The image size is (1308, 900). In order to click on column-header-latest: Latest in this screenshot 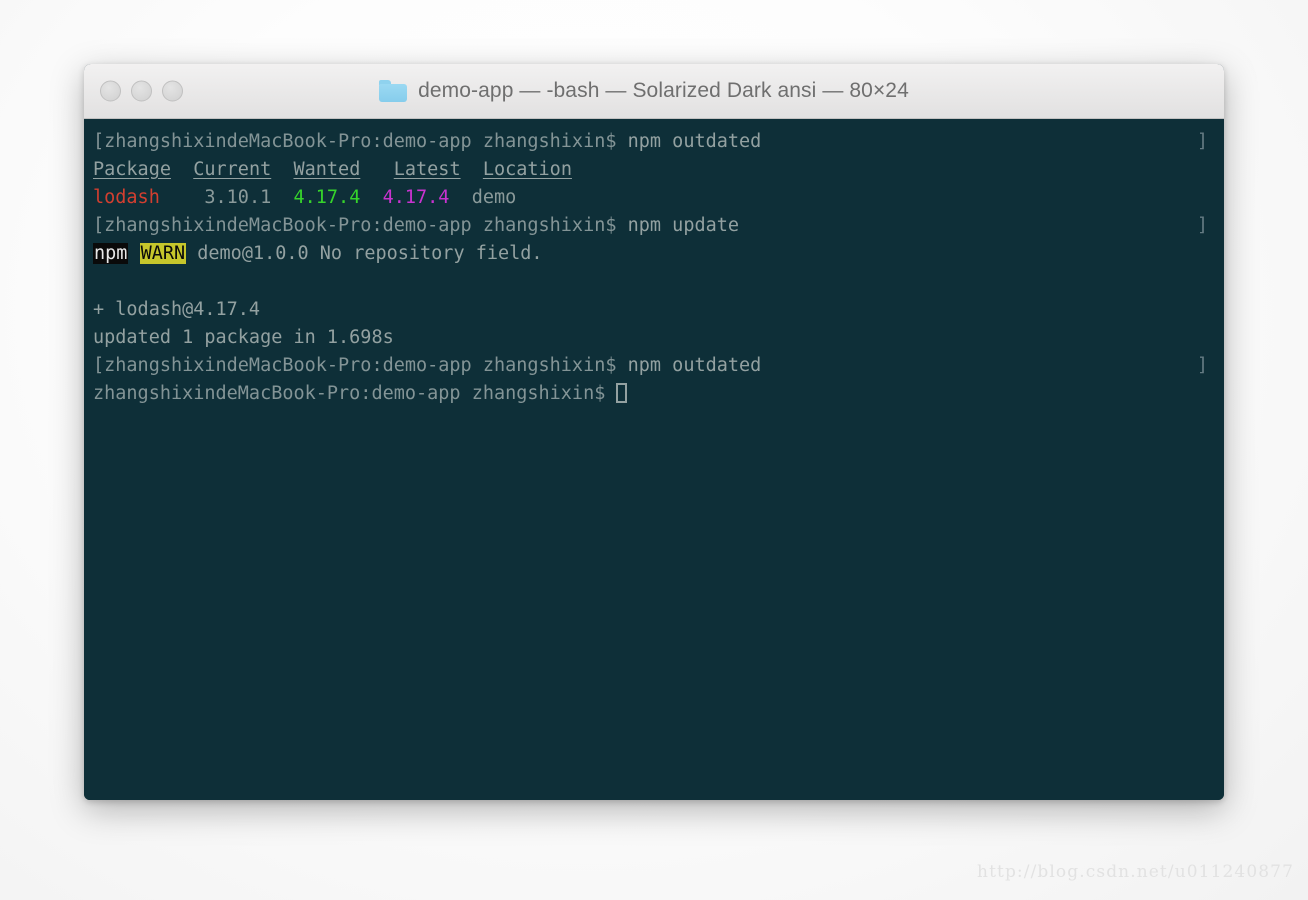, I will do `click(427, 169)`.